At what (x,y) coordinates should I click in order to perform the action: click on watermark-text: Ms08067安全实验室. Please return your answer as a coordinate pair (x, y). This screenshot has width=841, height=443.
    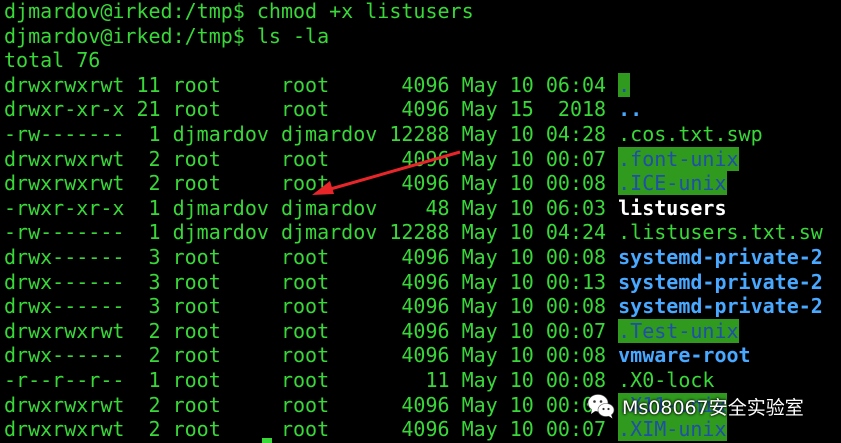
    Looking at the image, I should click on (713, 407).